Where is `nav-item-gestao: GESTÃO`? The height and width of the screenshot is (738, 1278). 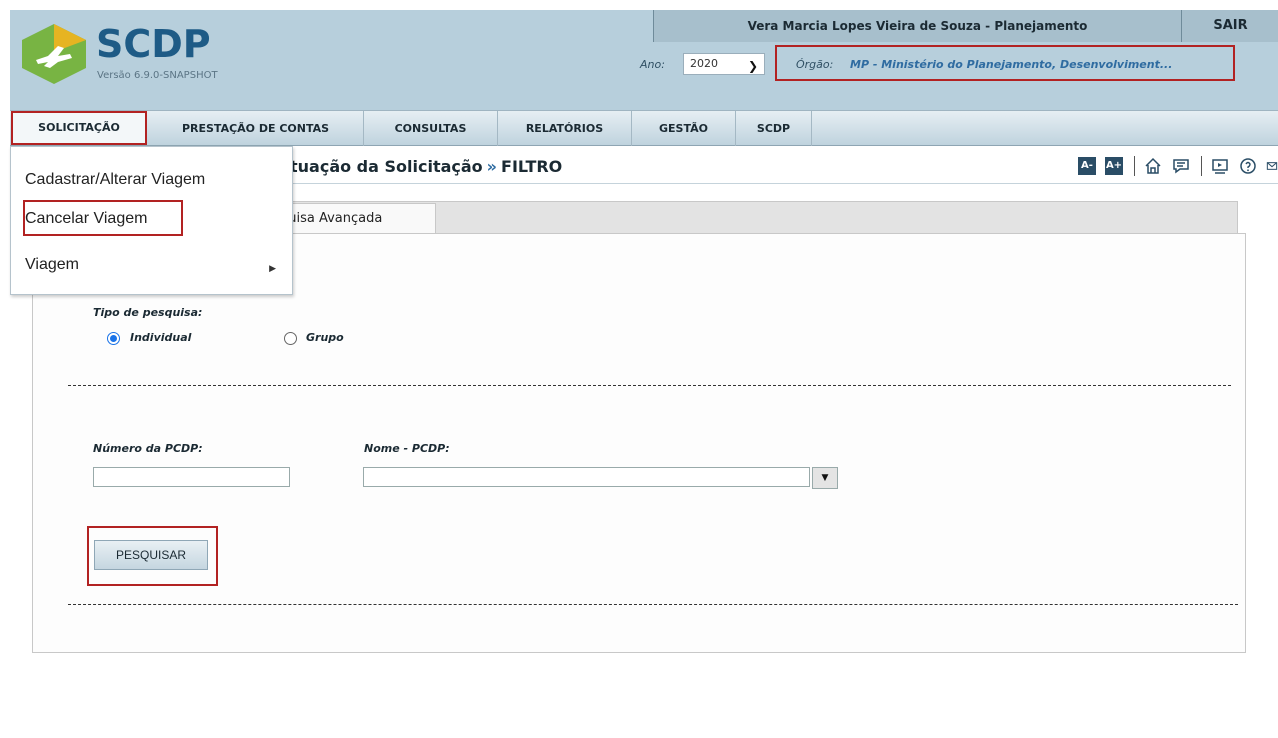
nav-item-gestao: GESTÃO is located at coordinates (684, 128).